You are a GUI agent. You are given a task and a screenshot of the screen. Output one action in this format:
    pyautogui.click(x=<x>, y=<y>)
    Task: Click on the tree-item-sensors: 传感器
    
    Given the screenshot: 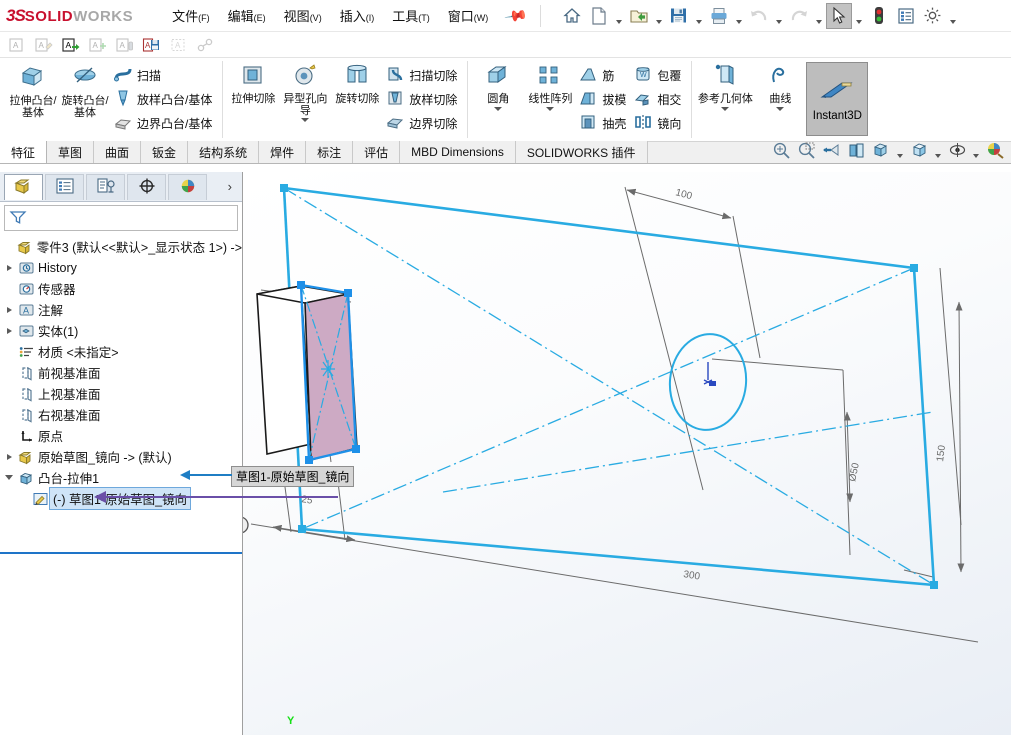 What is the action you would take?
    pyautogui.click(x=121, y=288)
    